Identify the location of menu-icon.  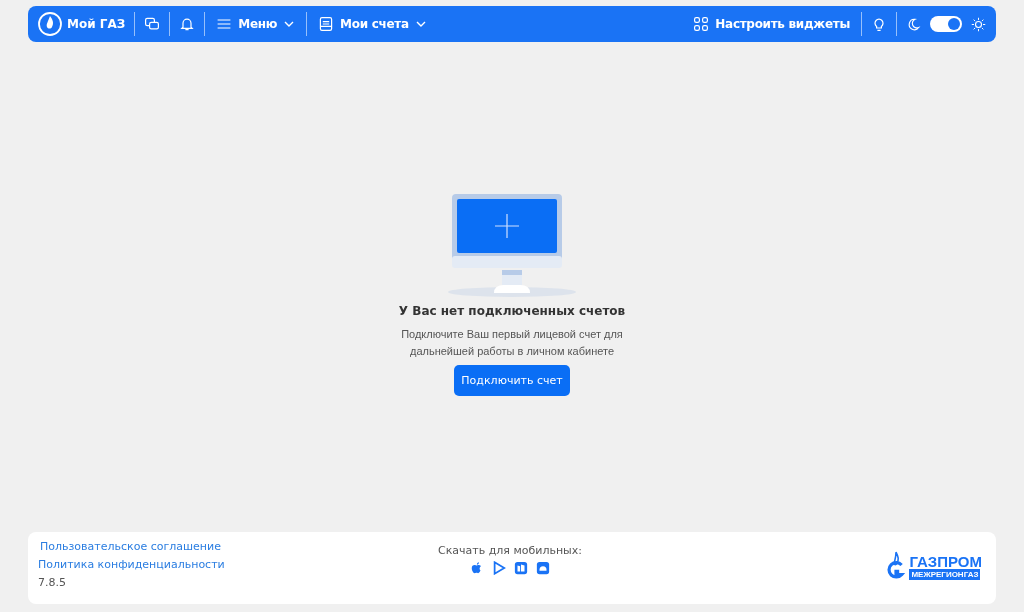
(224, 24).